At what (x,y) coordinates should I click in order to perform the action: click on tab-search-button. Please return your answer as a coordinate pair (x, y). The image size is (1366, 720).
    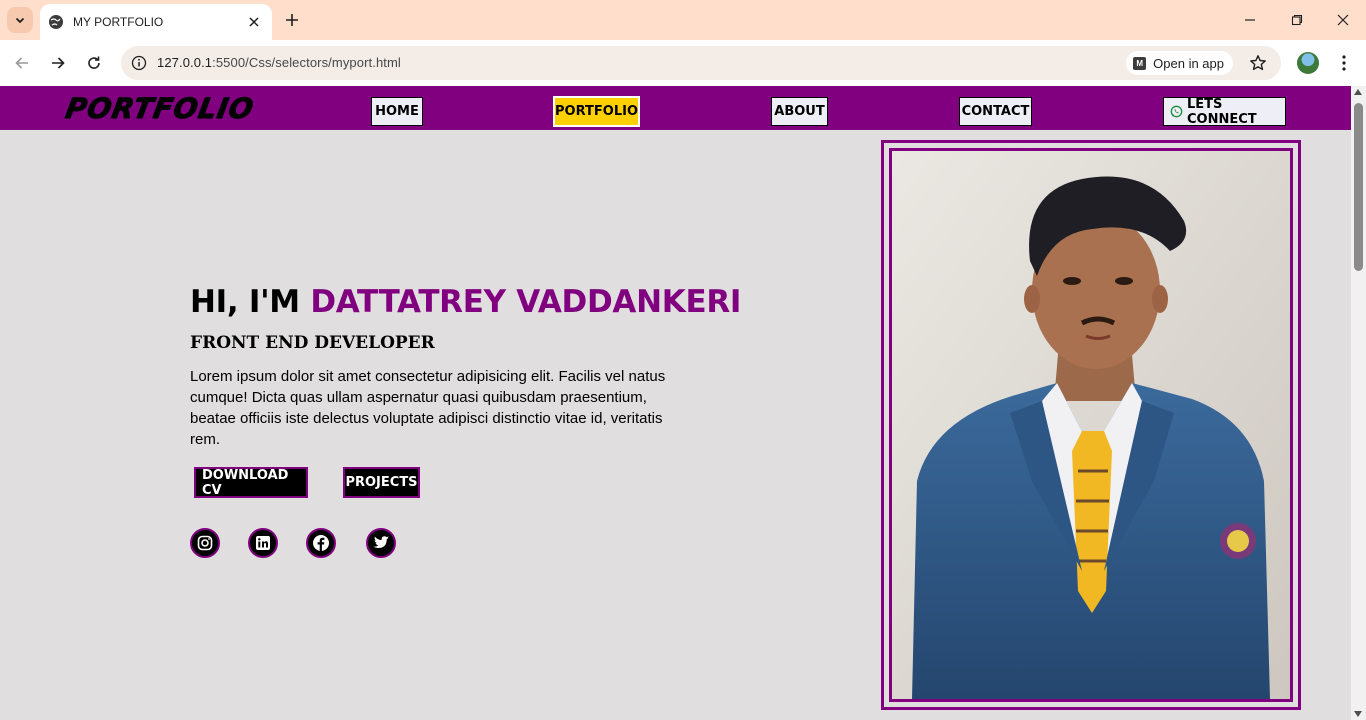
    Looking at the image, I should click on (20, 20).